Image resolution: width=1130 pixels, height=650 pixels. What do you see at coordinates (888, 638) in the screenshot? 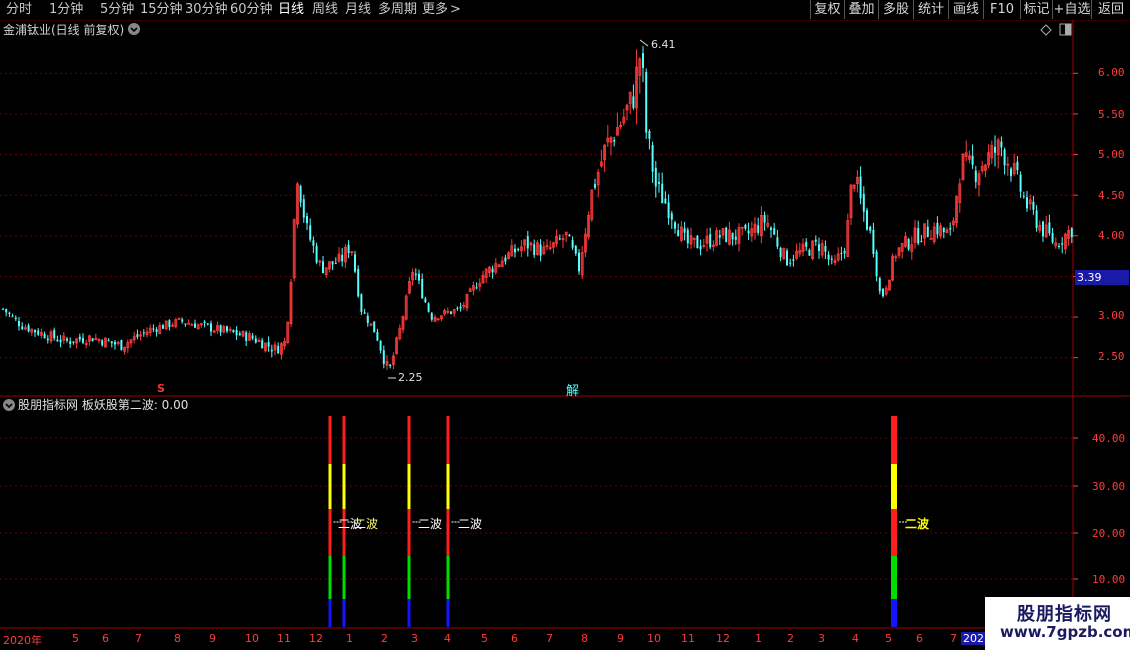
I see `x-tick: 5` at bounding box center [888, 638].